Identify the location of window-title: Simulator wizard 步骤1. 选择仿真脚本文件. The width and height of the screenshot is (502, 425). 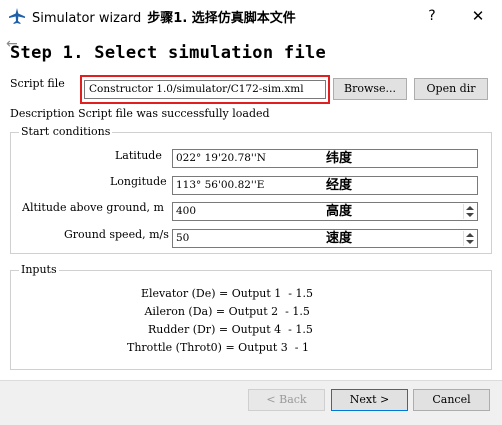
(164, 16).